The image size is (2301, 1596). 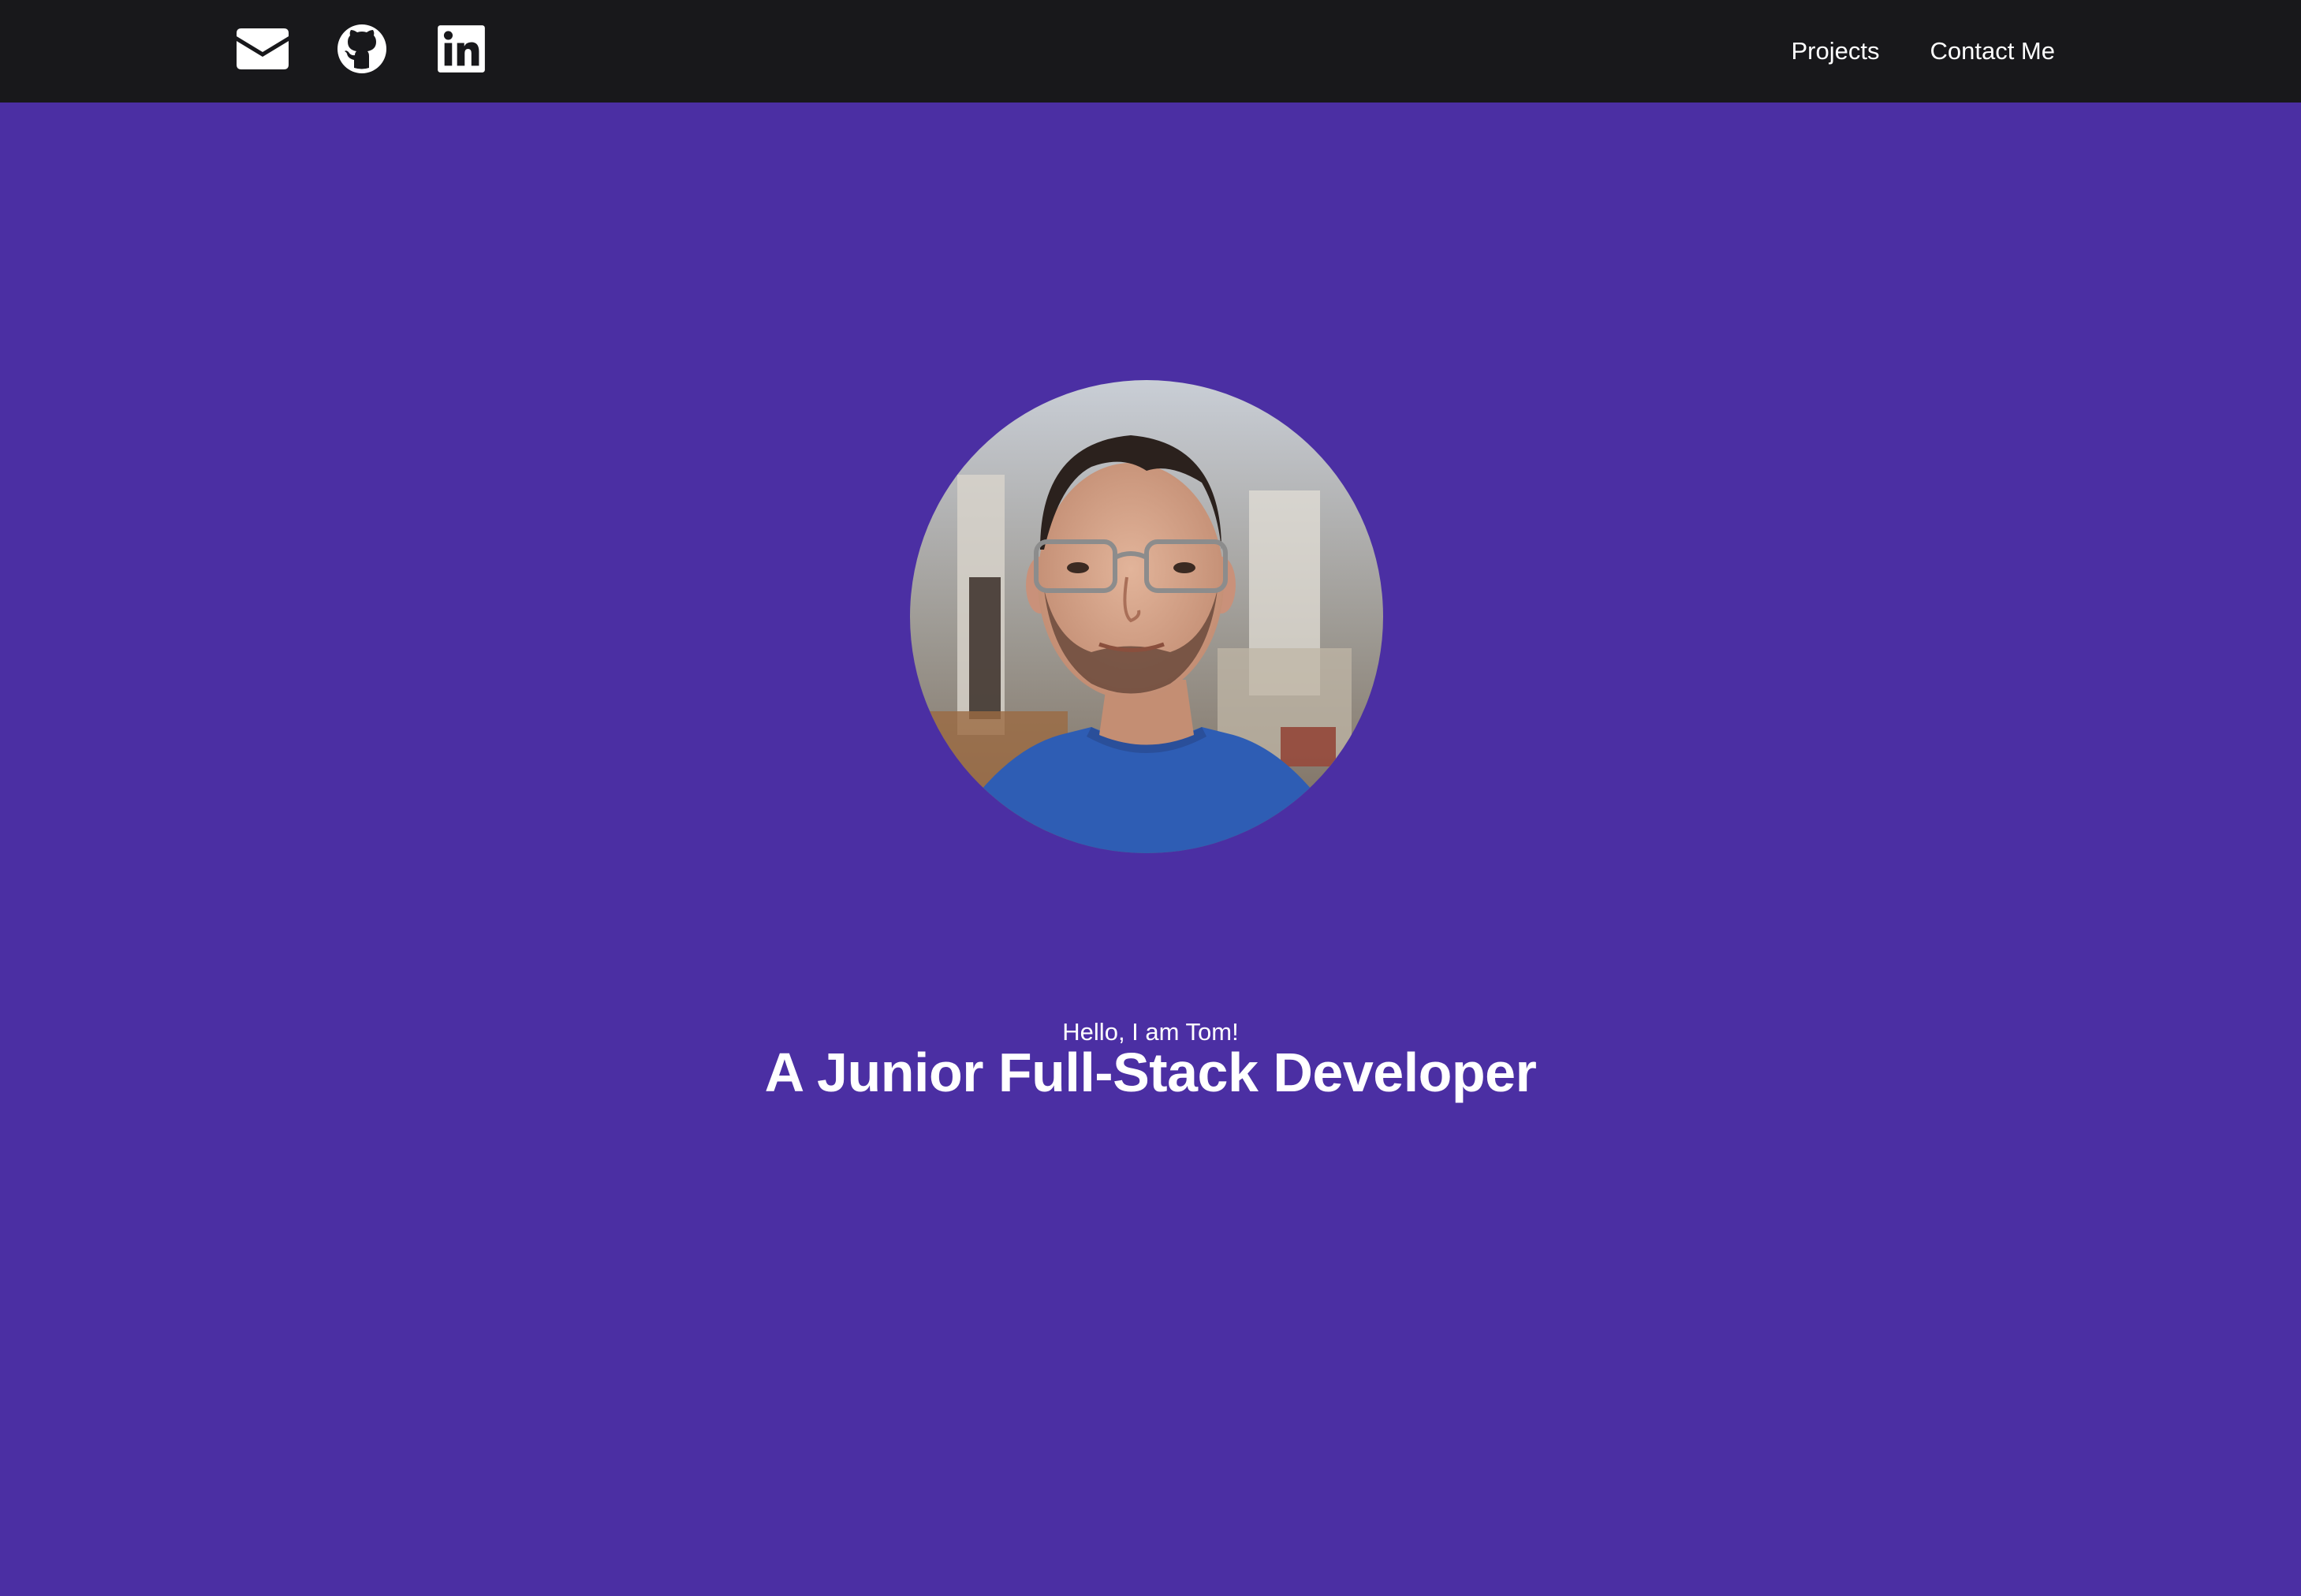 I want to click on main-nav: Projects Contact Me, so click(x=1899, y=51).